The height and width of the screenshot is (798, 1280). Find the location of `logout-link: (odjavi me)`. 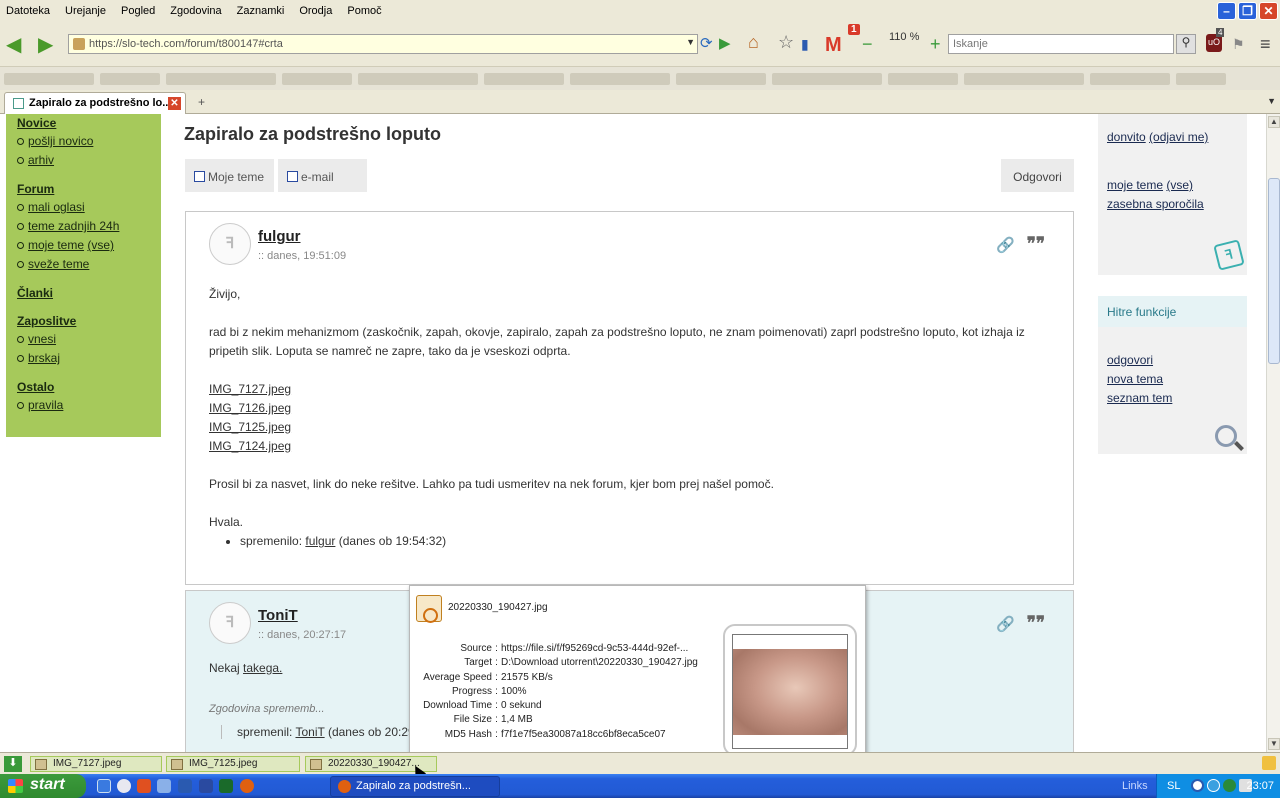

logout-link: (odjavi me) is located at coordinates (1178, 137).